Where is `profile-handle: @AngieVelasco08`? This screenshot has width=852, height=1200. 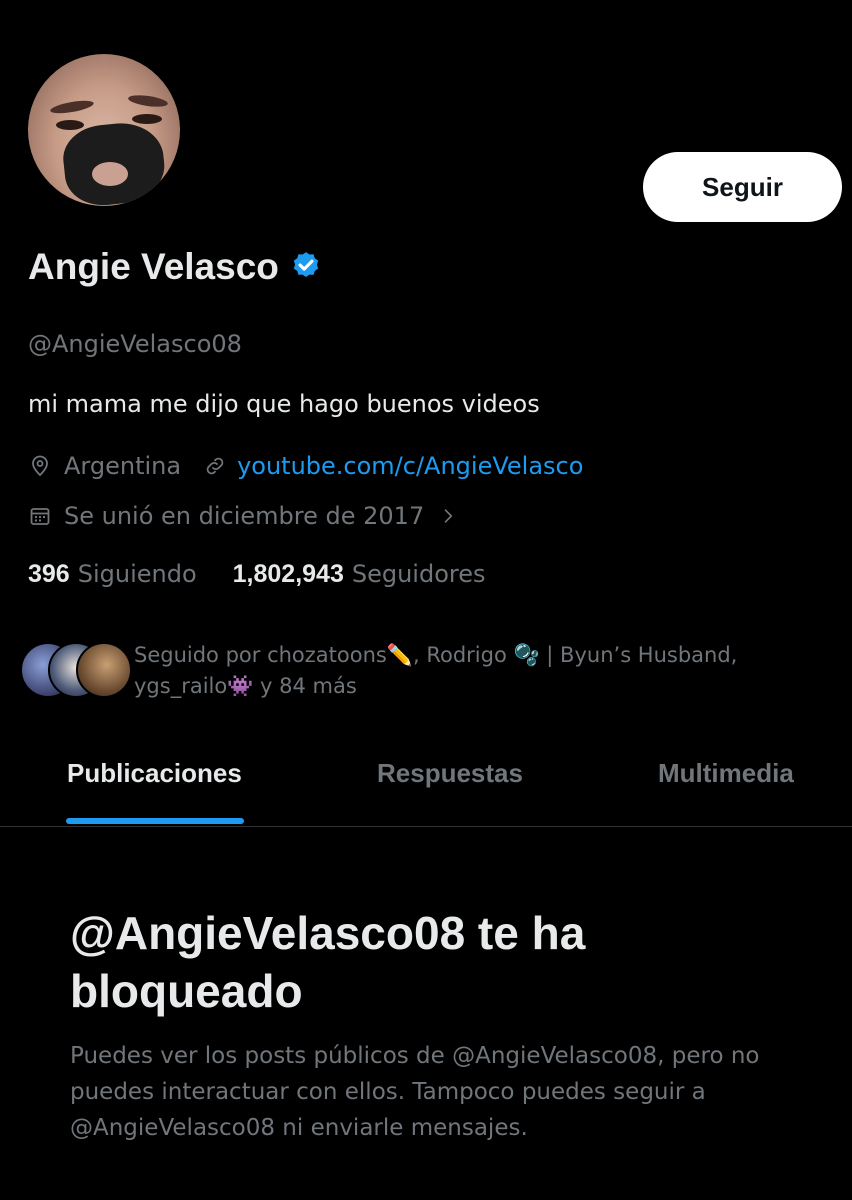
profile-handle: @AngieVelasco08 is located at coordinates (135, 344).